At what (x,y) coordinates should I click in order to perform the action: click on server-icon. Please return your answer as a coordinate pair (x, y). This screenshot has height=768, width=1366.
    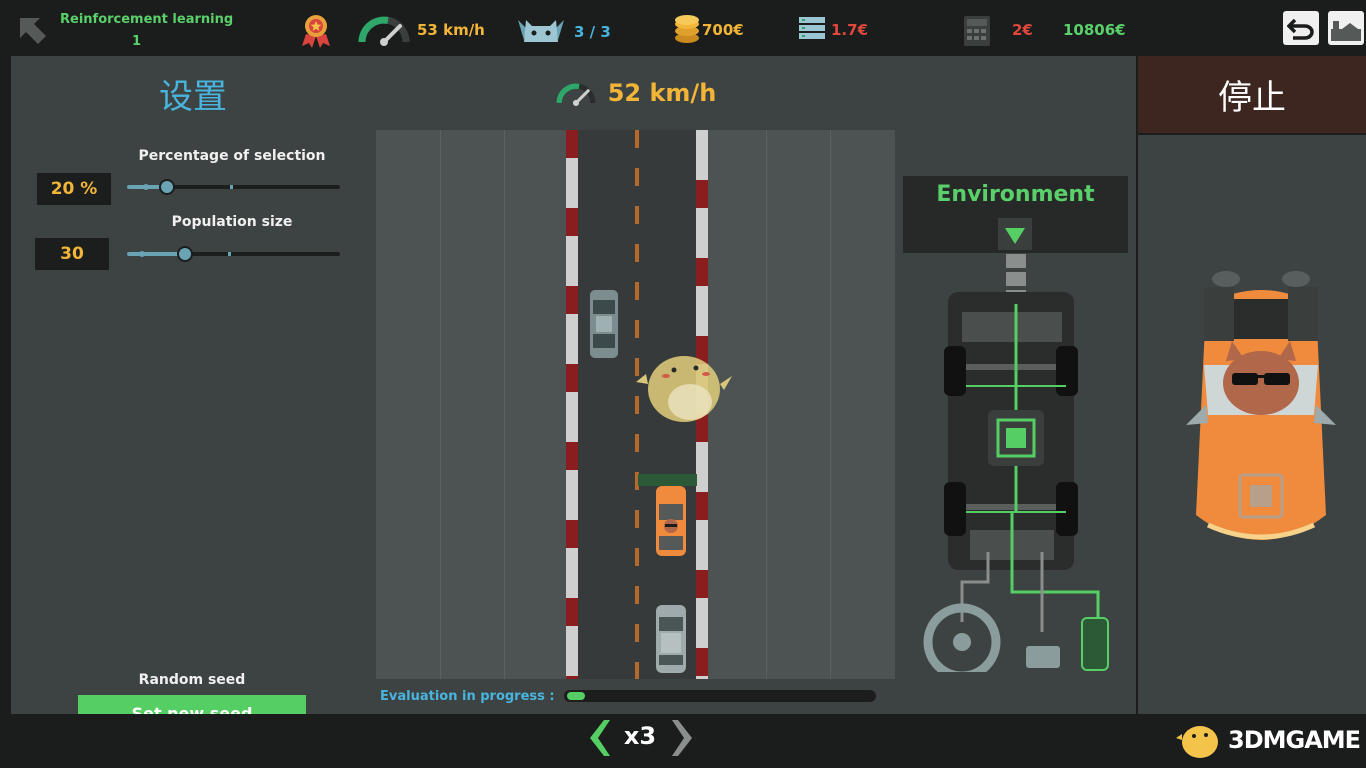
    Looking at the image, I should click on (812, 28).